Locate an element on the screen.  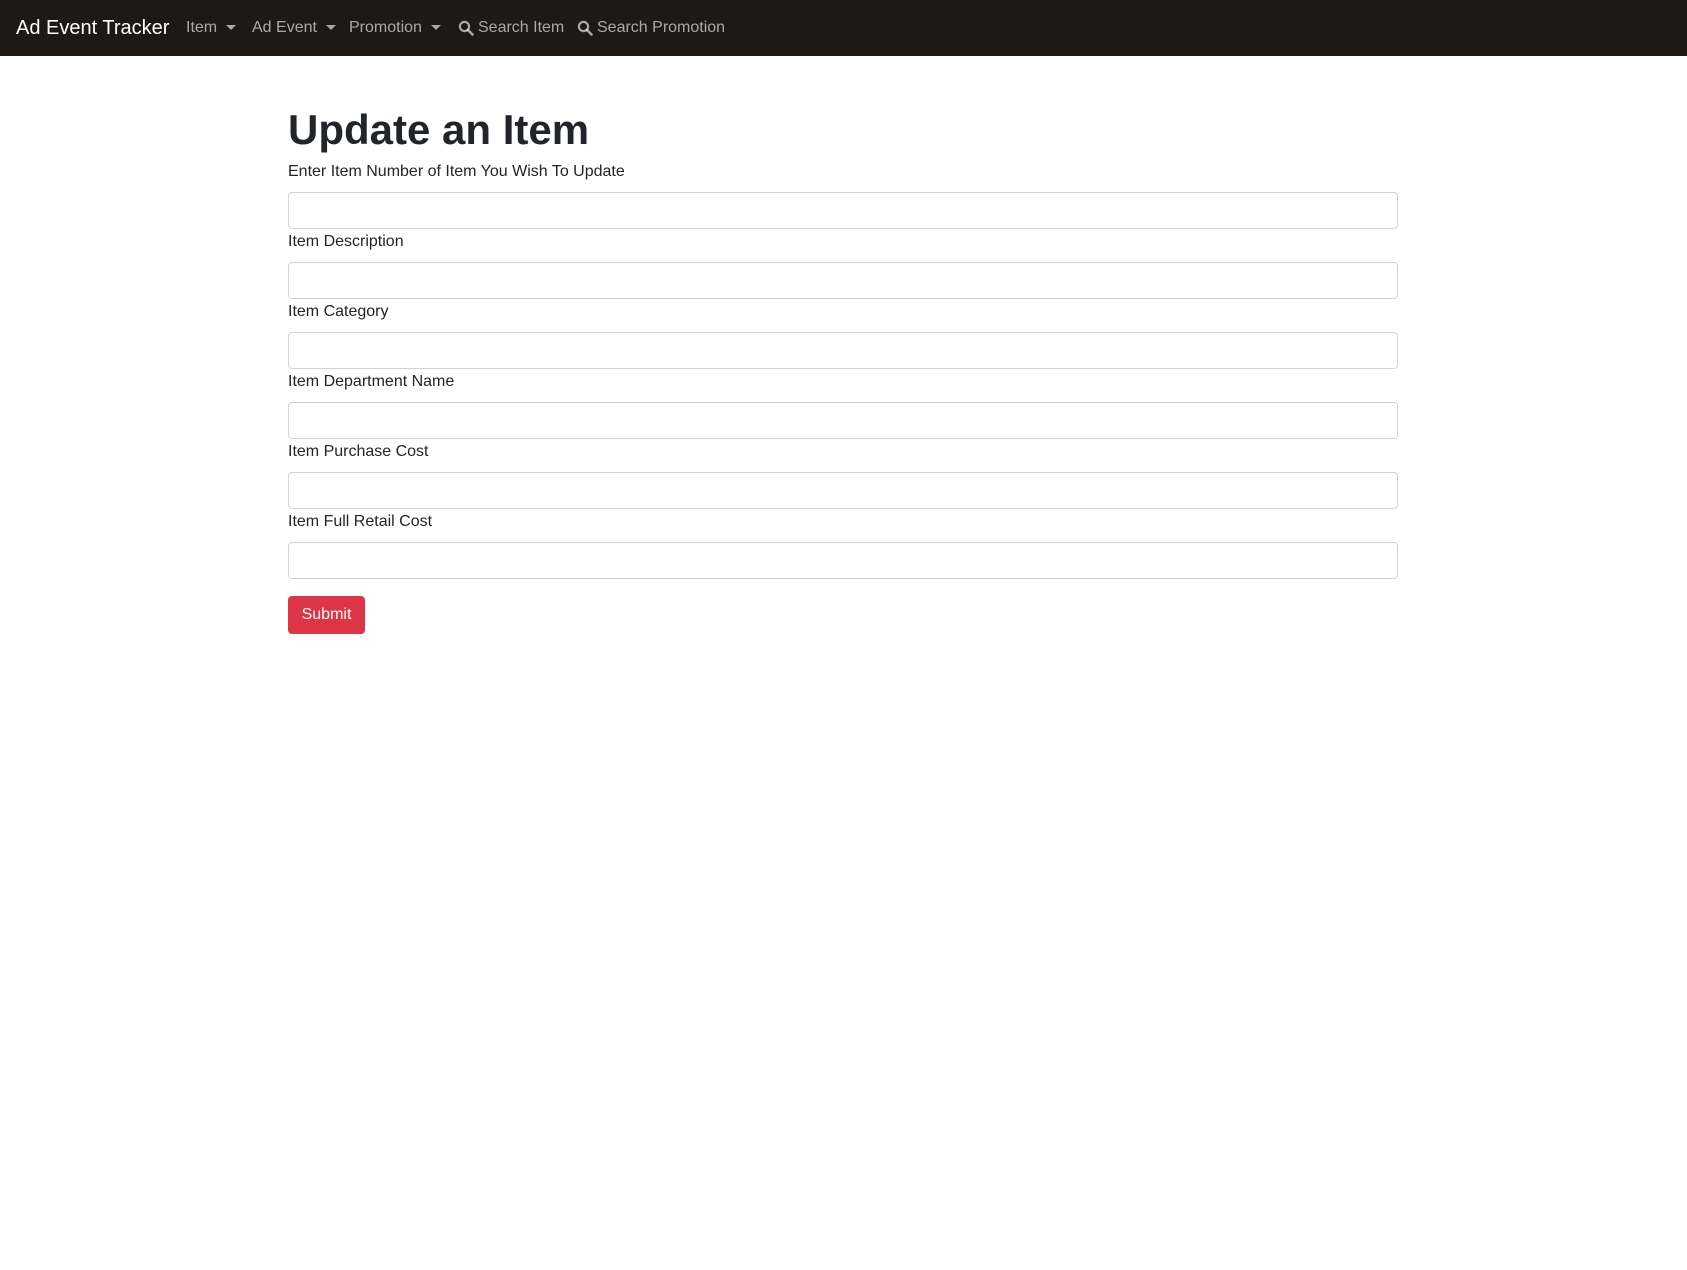
nav-link-search-item: Search Item is located at coordinates (511, 28).